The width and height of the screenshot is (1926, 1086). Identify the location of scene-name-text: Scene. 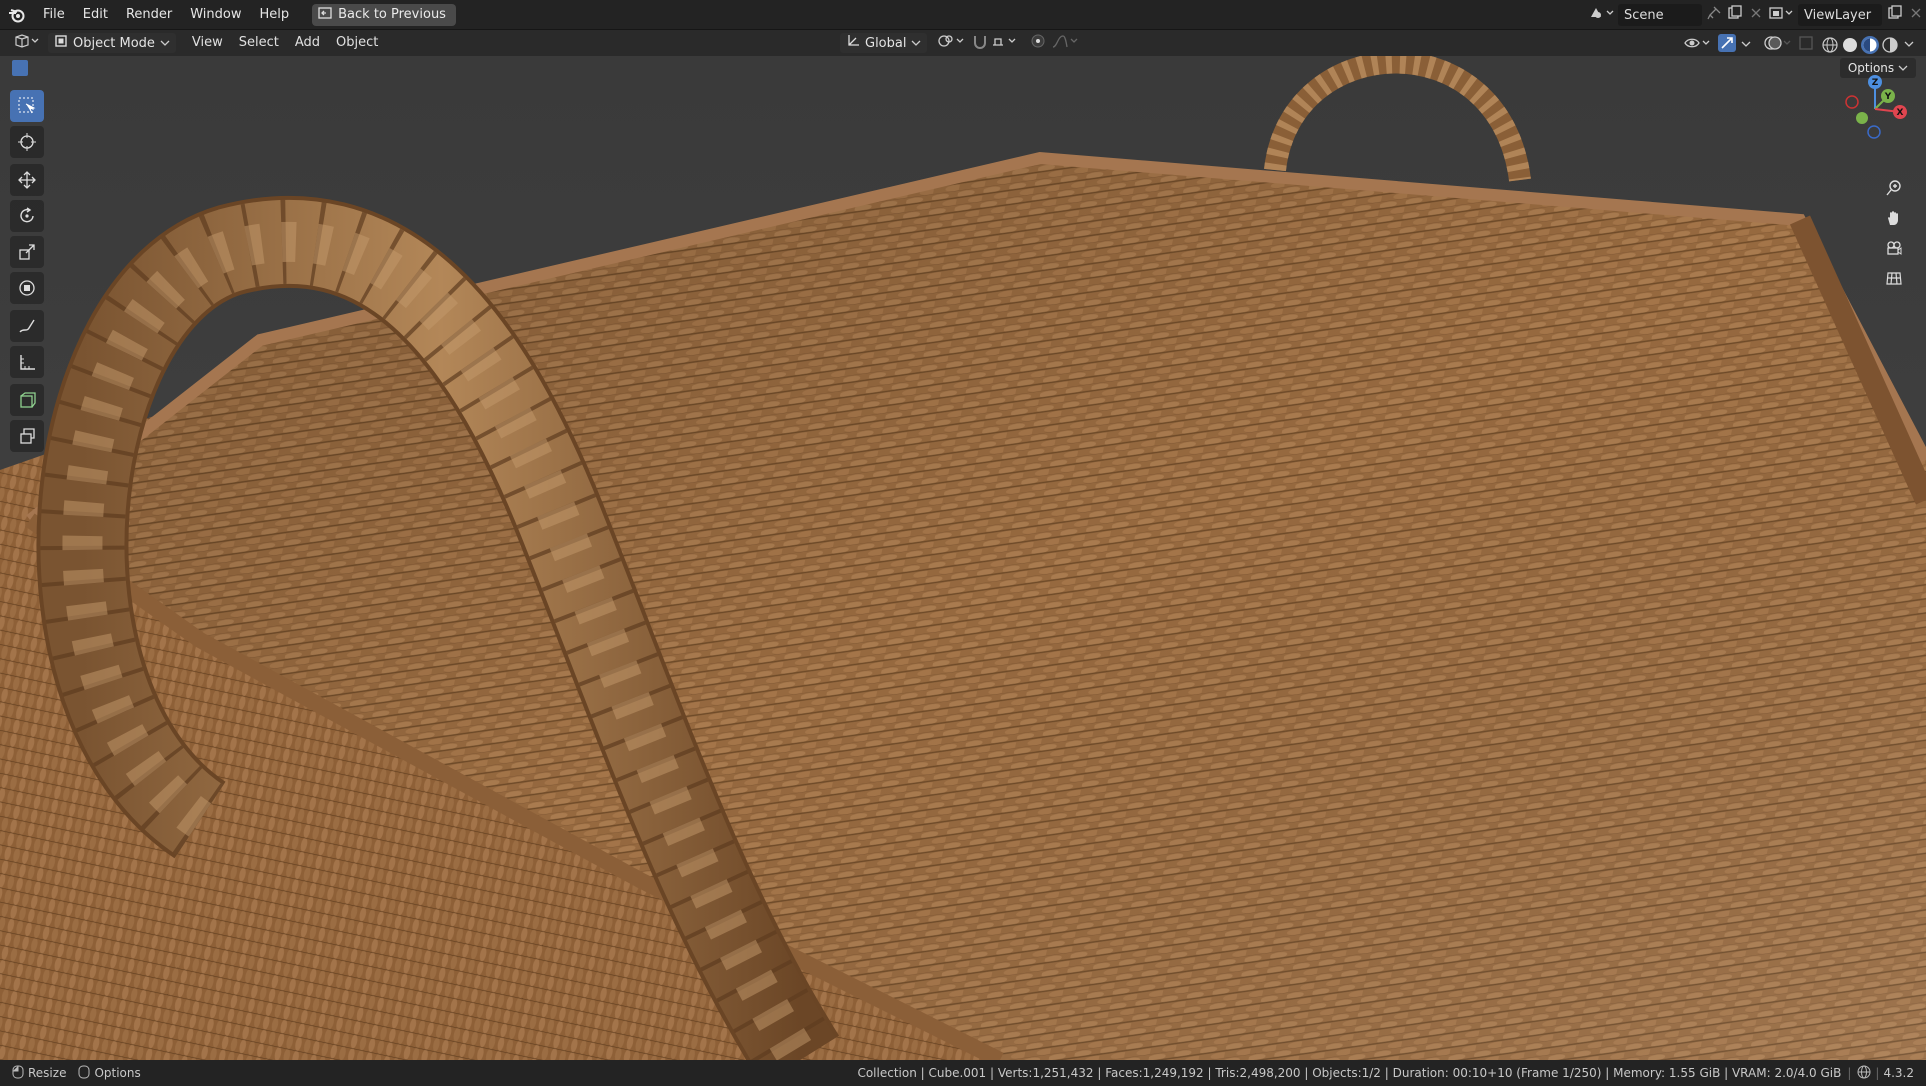
(1644, 15).